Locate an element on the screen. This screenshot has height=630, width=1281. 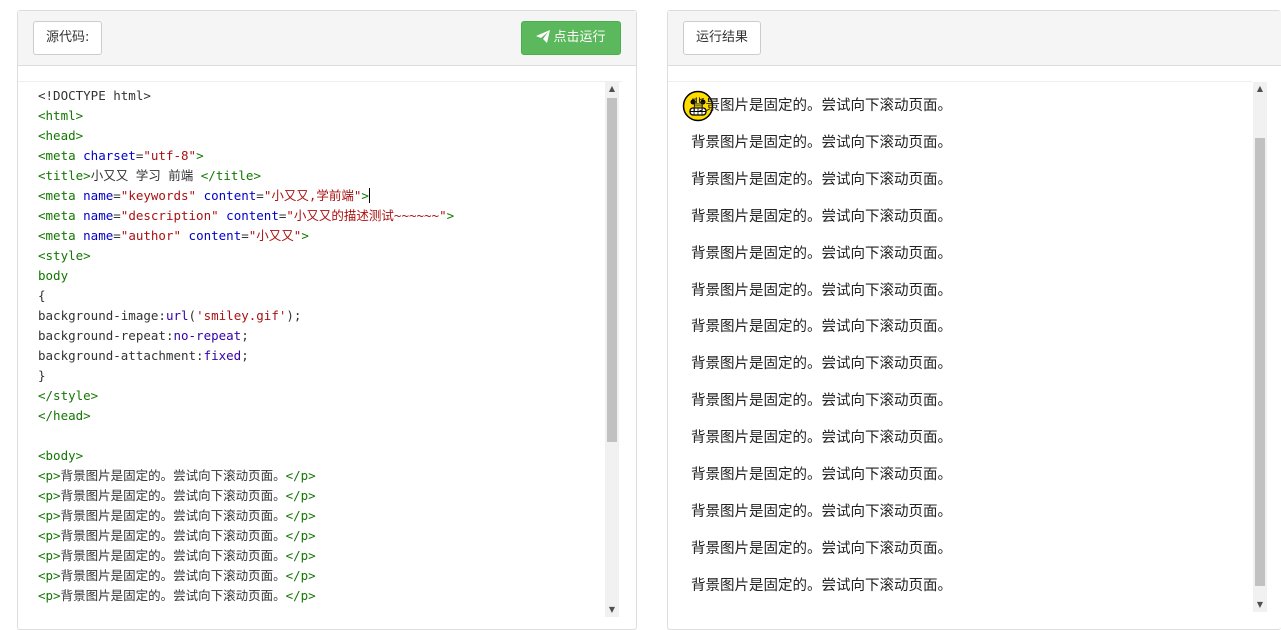
run-button-label: 点击运行 is located at coordinates (579, 37).